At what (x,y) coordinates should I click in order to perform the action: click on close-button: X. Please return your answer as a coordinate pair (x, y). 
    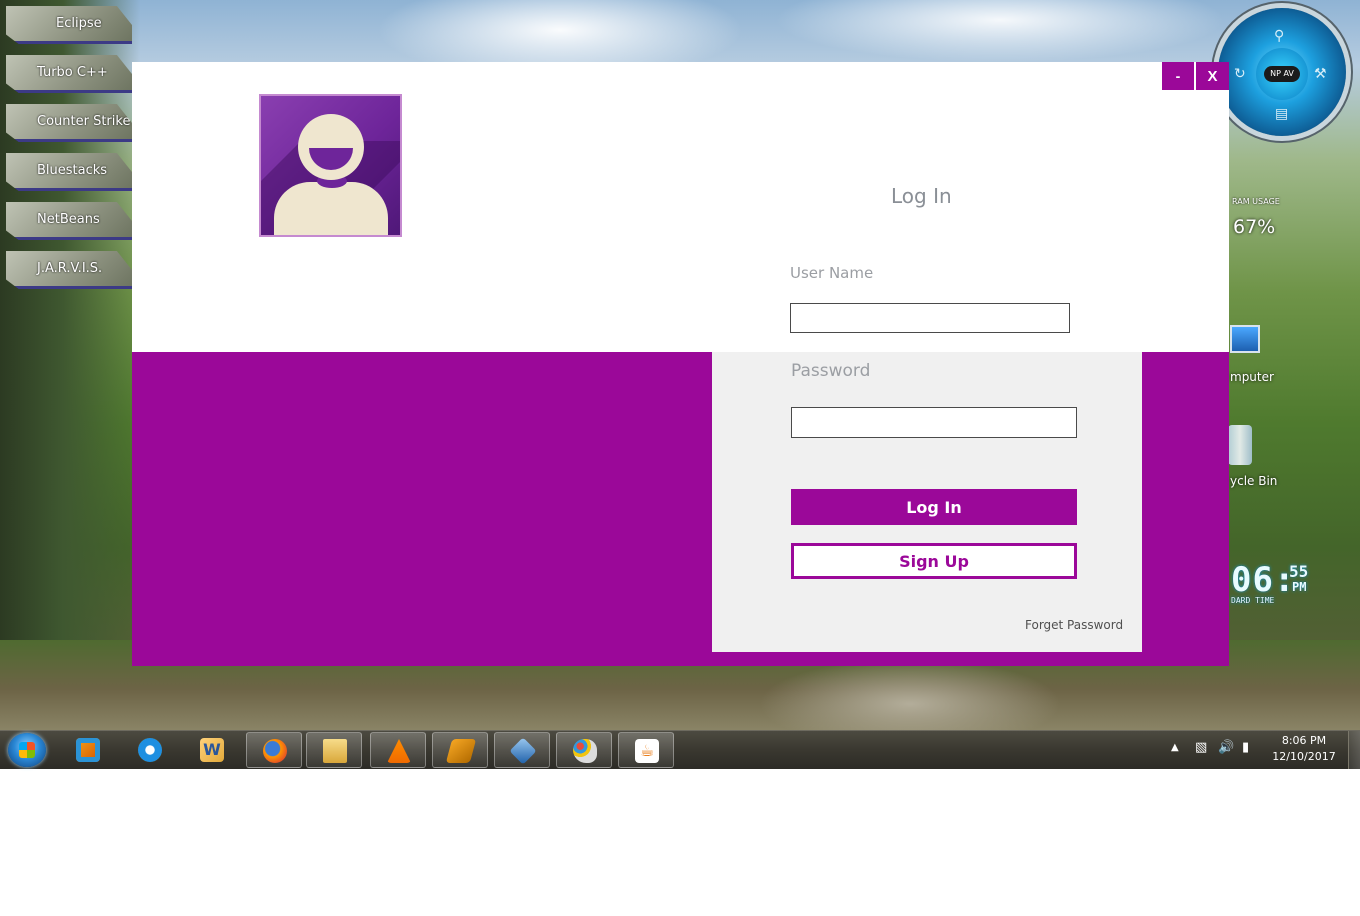
    Looking at the image, I should click on (1212, 76).